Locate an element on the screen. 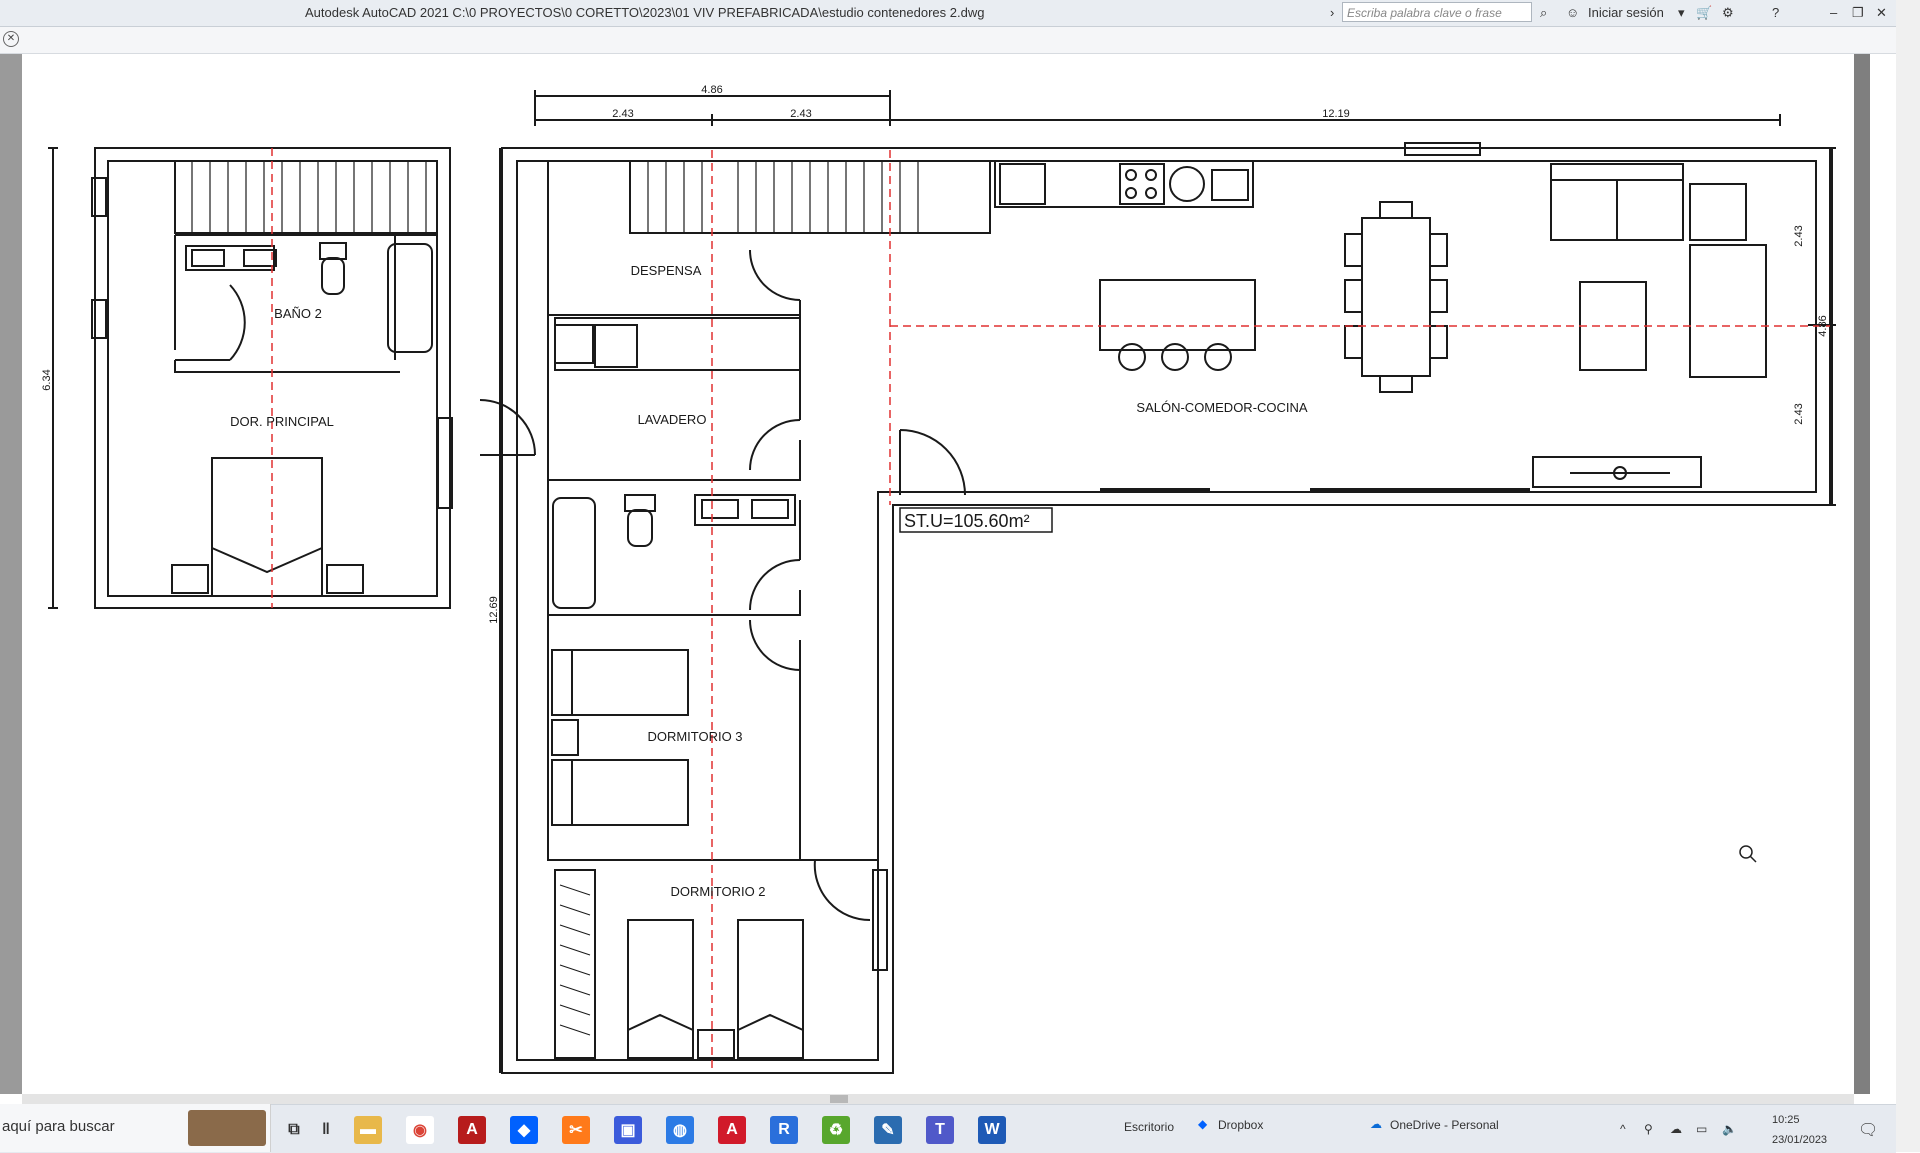 This screenshot has width=1920, height=1153. onedrive-label: OneDrive - Personal is located at coordinates (1444, 1125).